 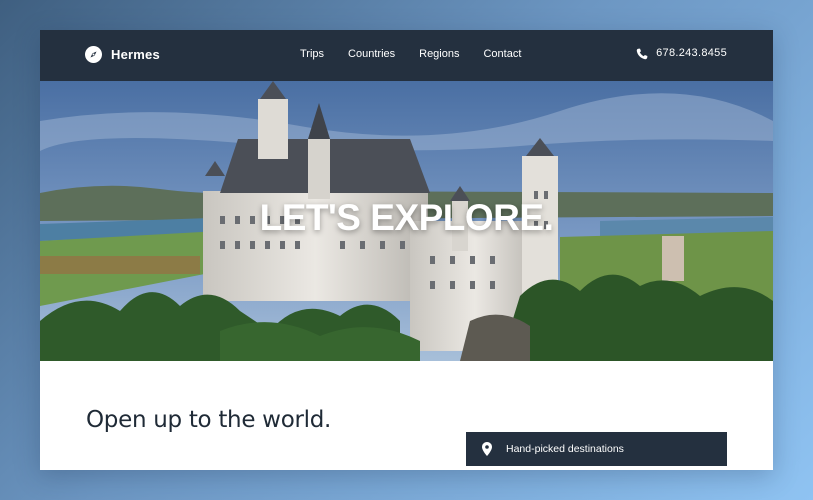 I want to click on brand-logo: Hermes, so click(x=122, y=54).